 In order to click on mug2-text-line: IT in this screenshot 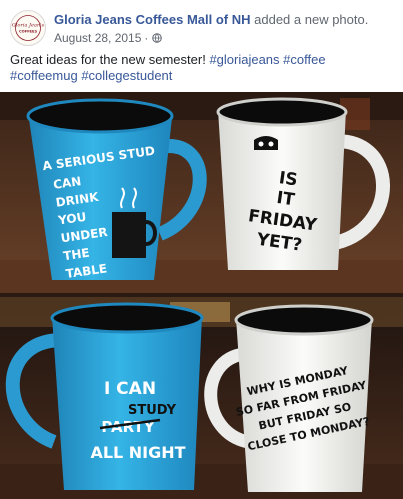, I will do `click(285, 199)`.